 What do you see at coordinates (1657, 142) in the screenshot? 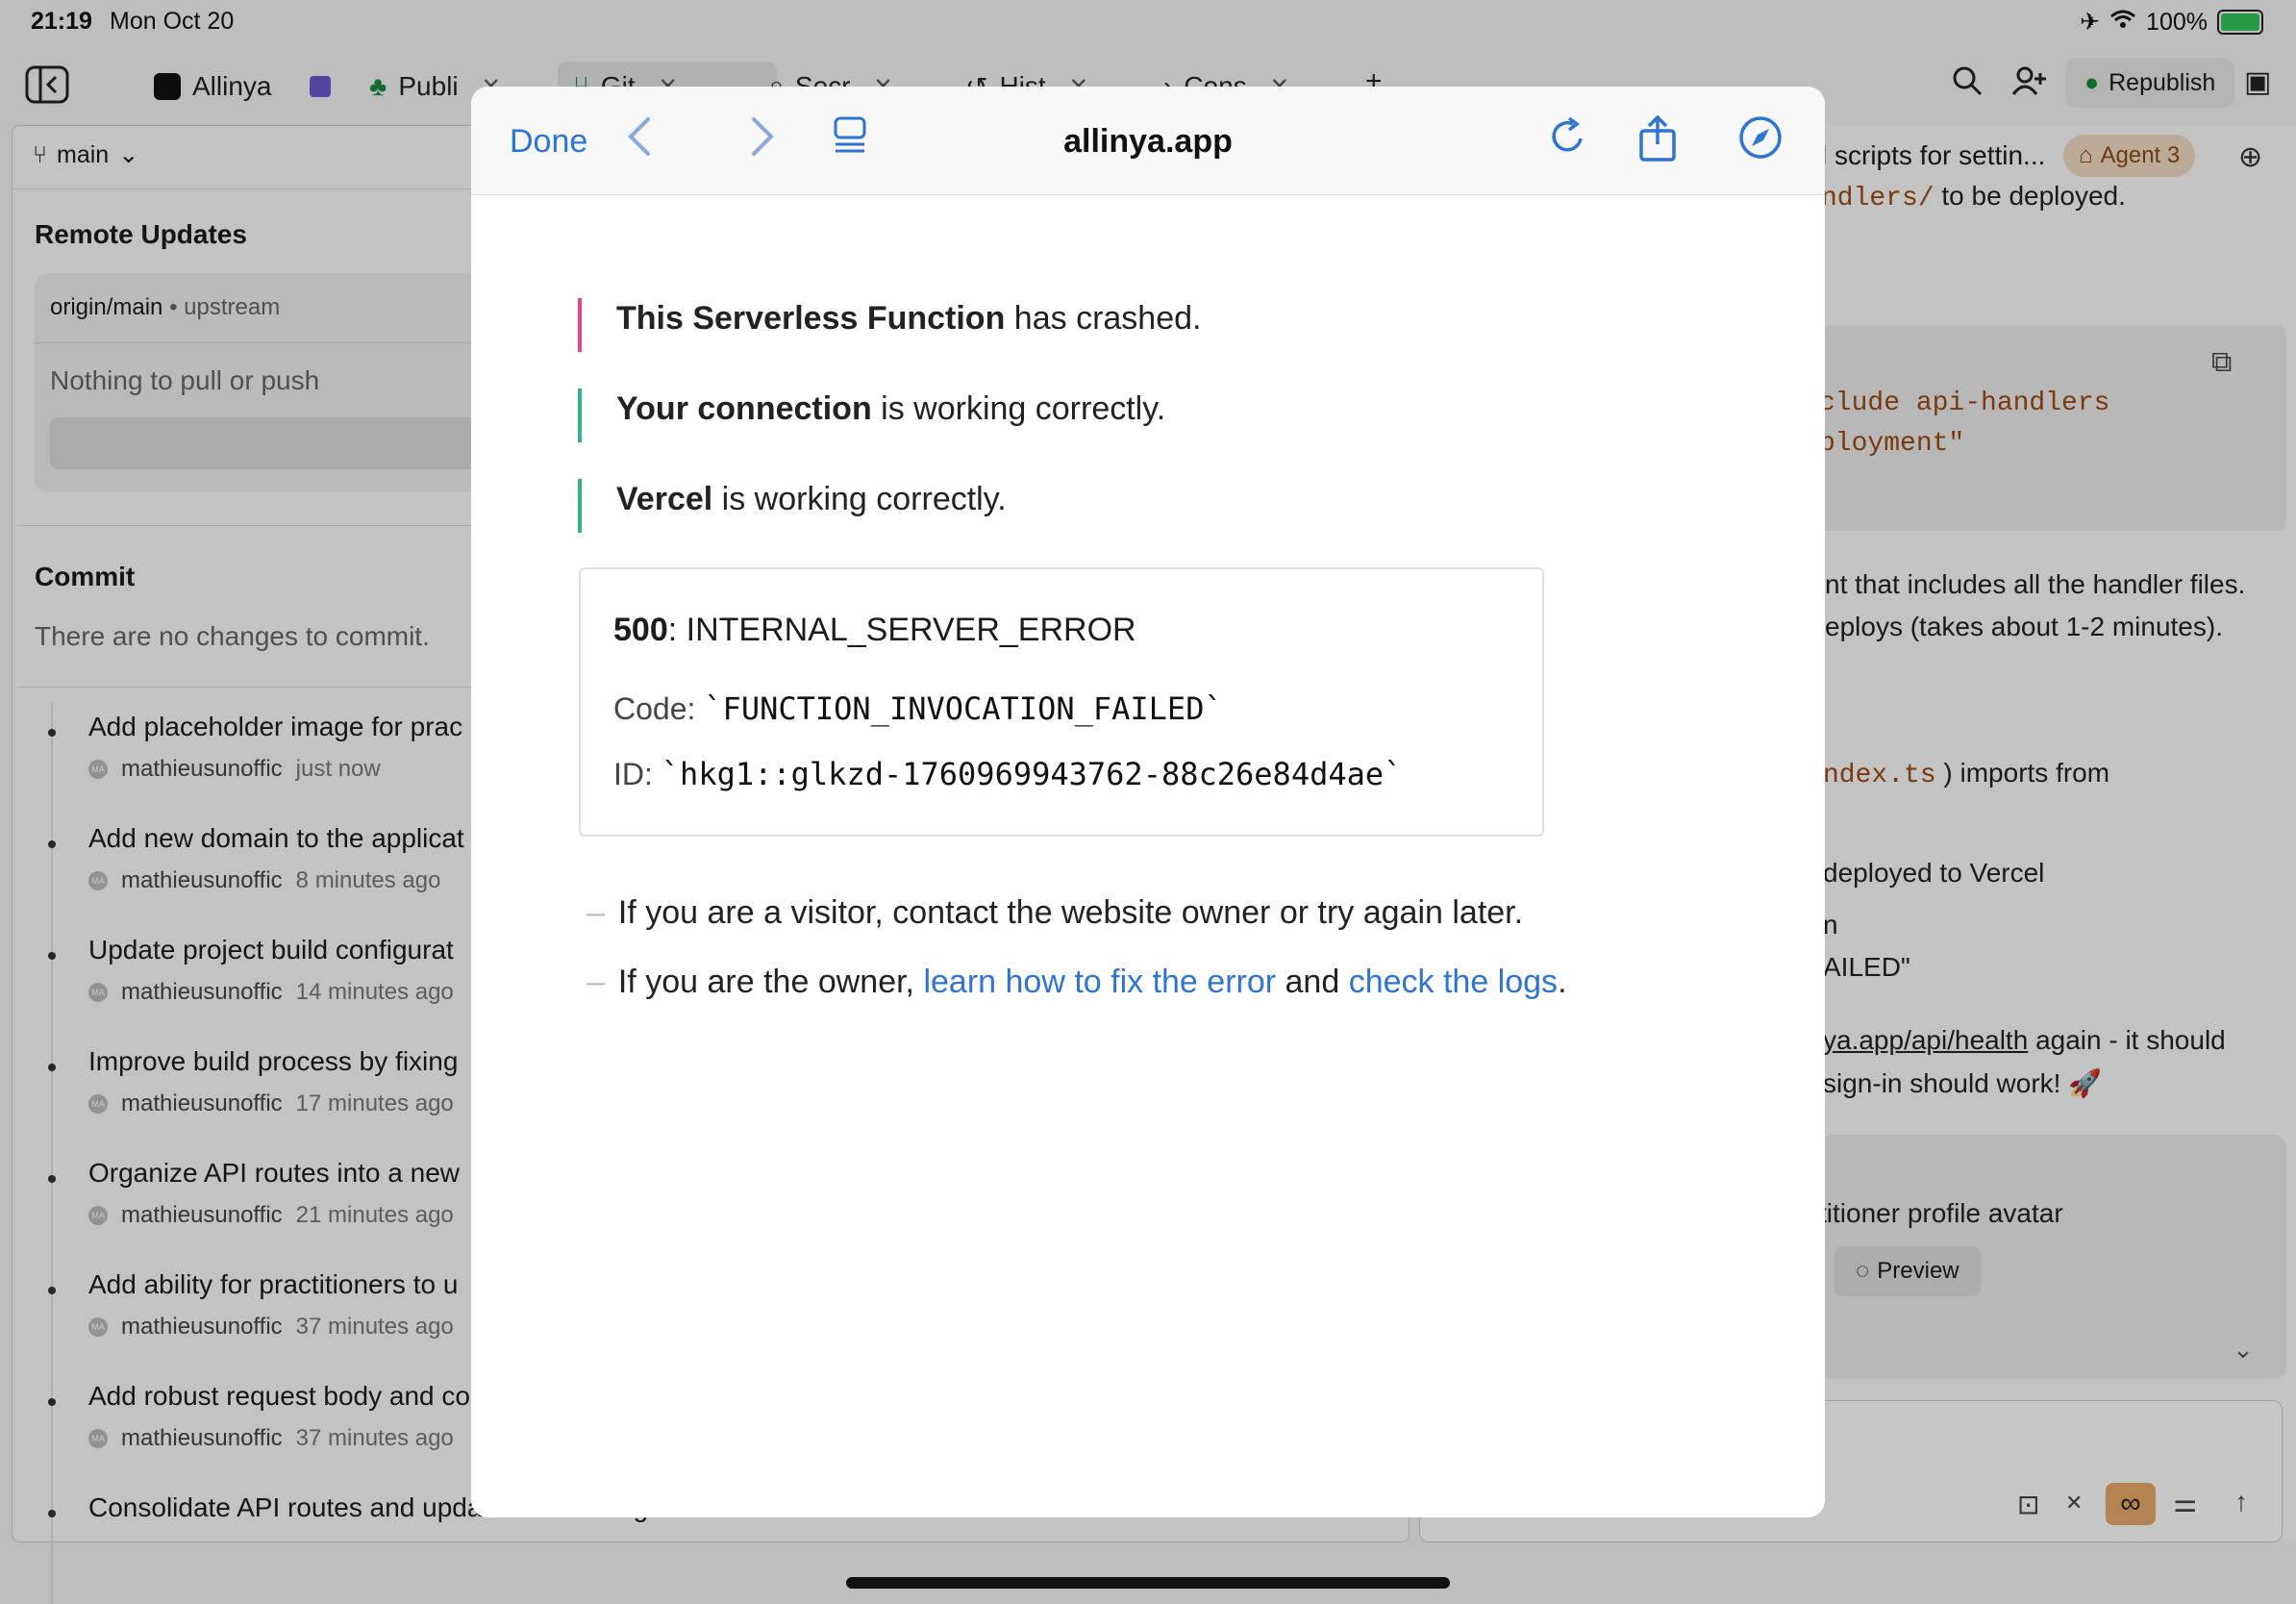
I see `share-icon` at bounding box center [1657, 142].